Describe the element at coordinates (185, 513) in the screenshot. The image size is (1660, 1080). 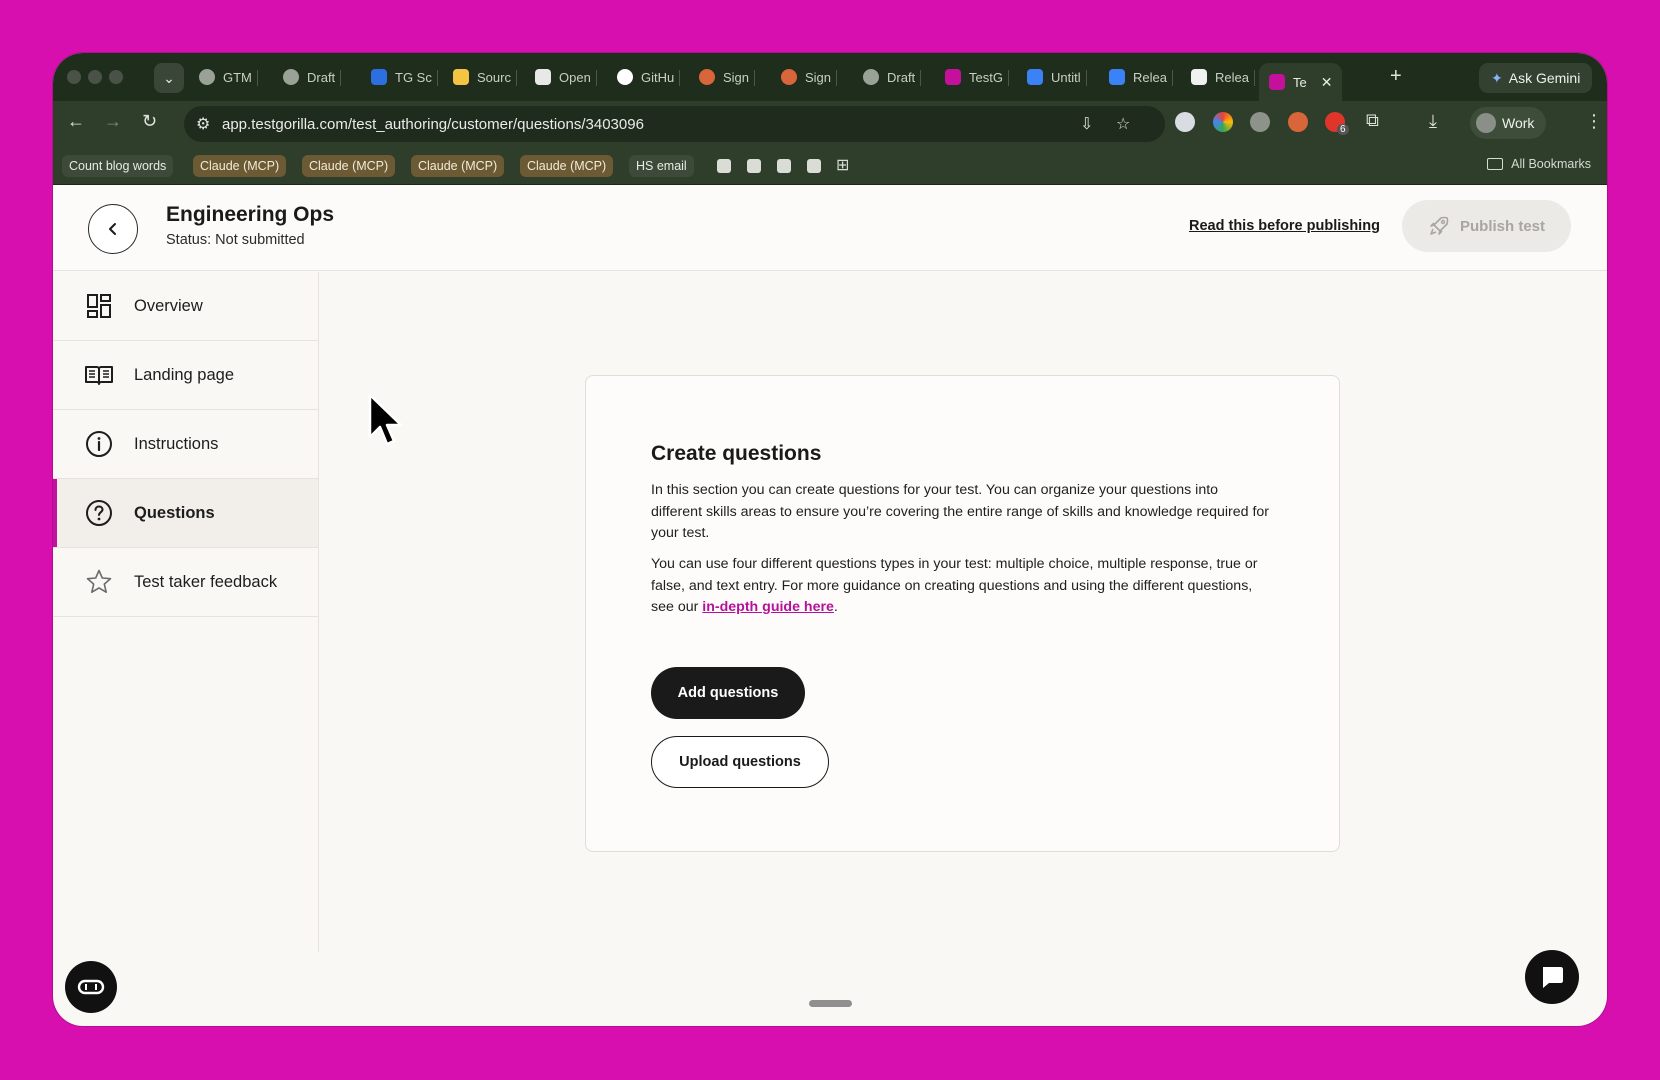
I see `sidebar-item-questions: Questions` at that location.